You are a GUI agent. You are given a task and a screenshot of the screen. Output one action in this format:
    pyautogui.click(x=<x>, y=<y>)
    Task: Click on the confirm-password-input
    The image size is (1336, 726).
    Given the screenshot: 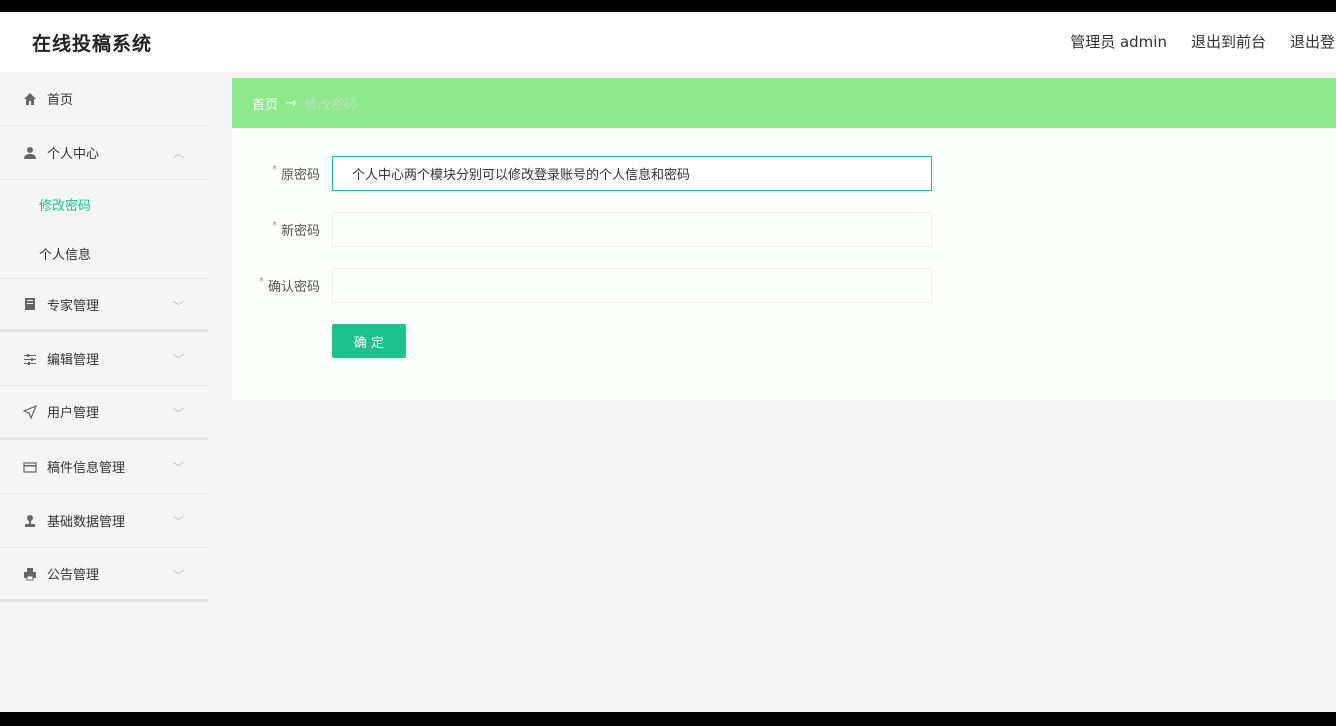 What is the action you would take?
    pyautogui.click(x=632, y=285)
    